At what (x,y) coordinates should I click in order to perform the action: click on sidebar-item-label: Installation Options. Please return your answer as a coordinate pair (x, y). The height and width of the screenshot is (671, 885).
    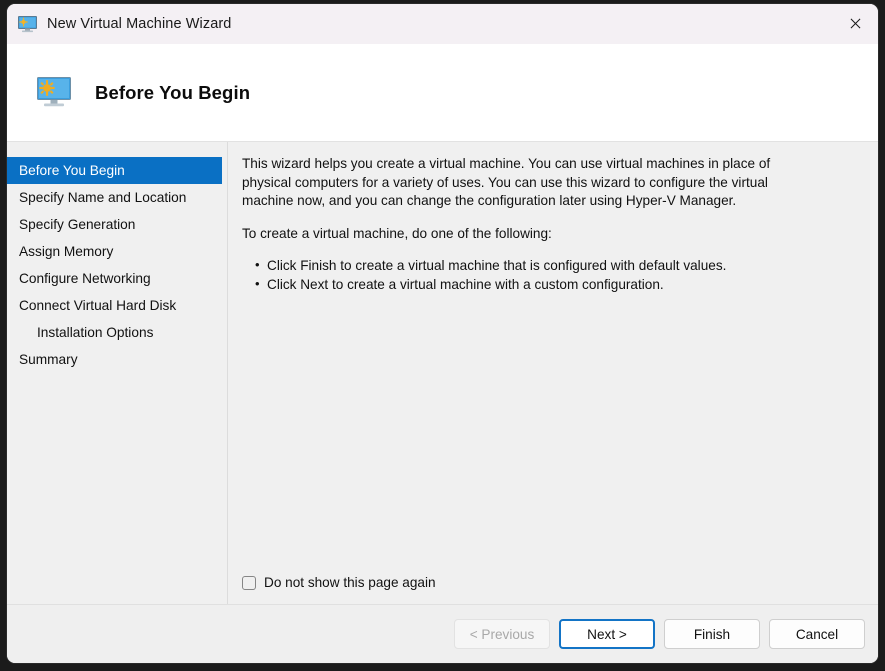
    Looking at the image, I should click on (95, 332).